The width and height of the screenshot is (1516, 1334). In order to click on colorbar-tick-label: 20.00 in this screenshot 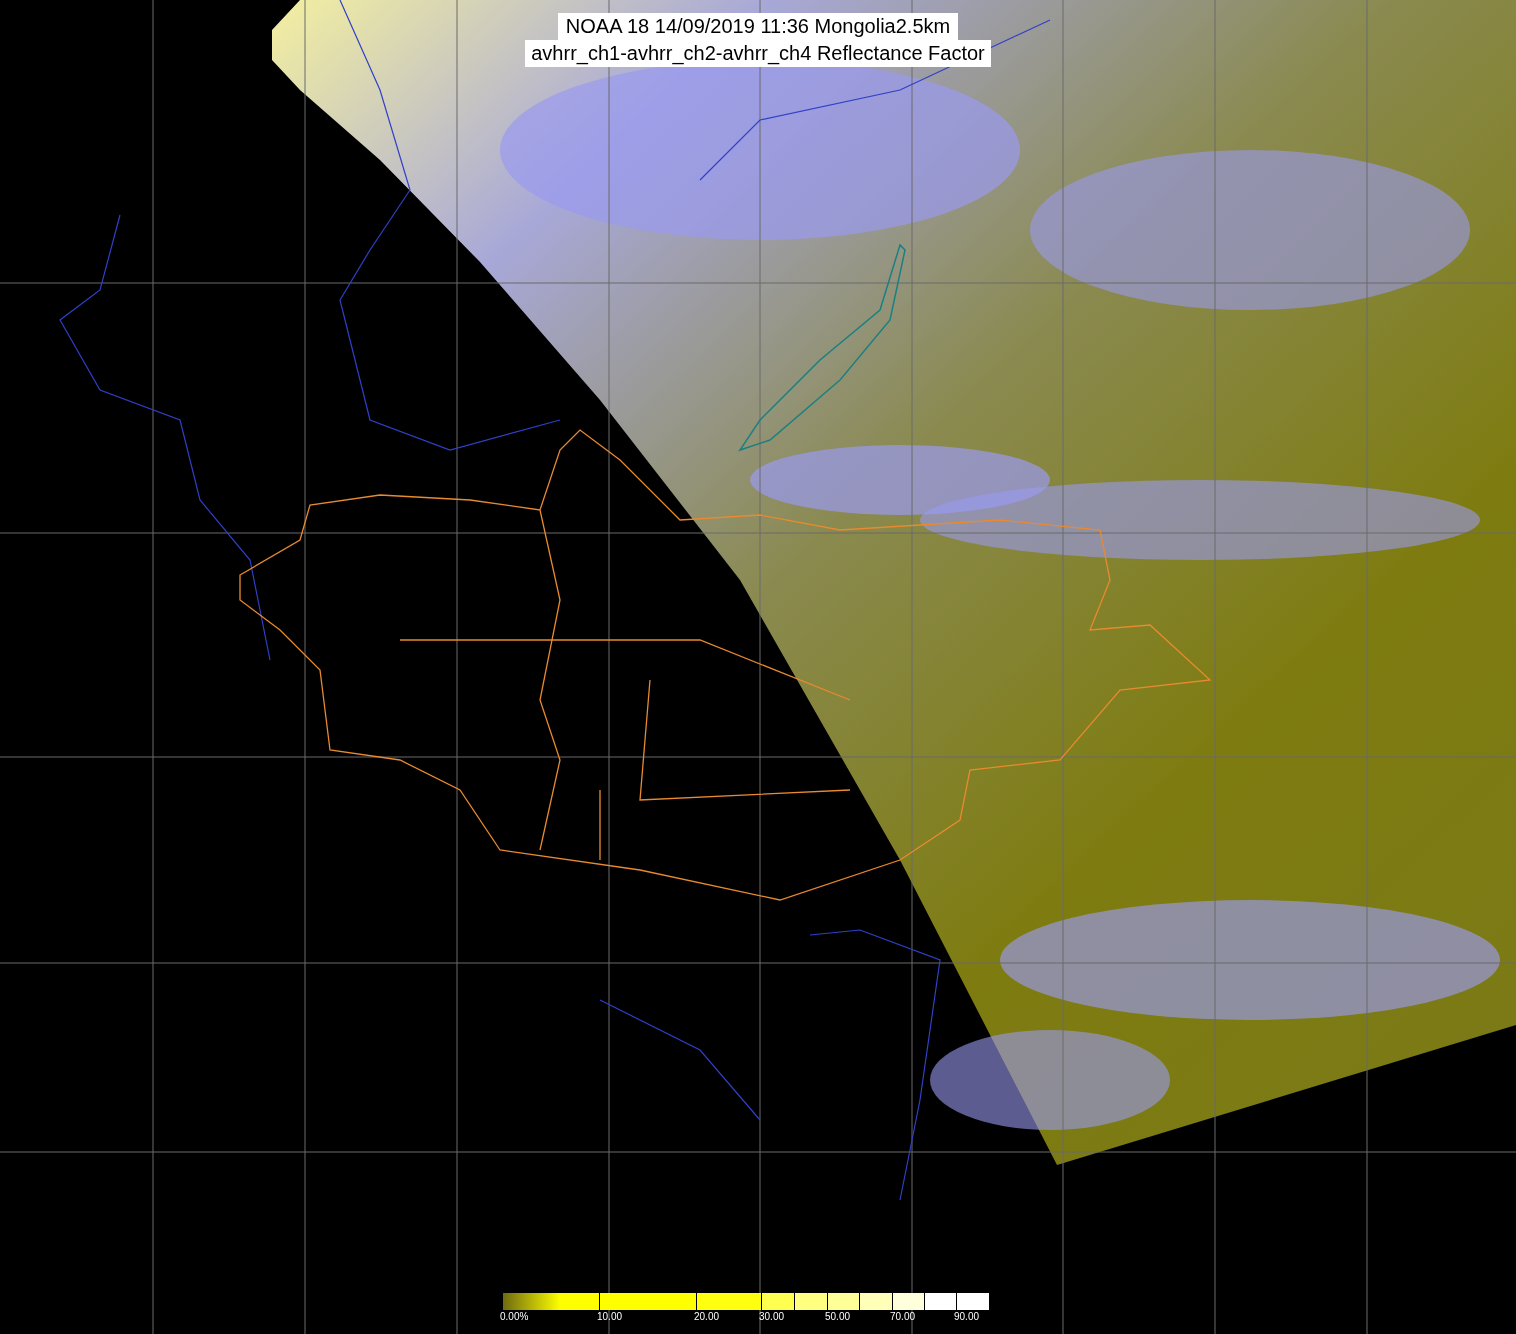, I will do `click(707, 1316)`.